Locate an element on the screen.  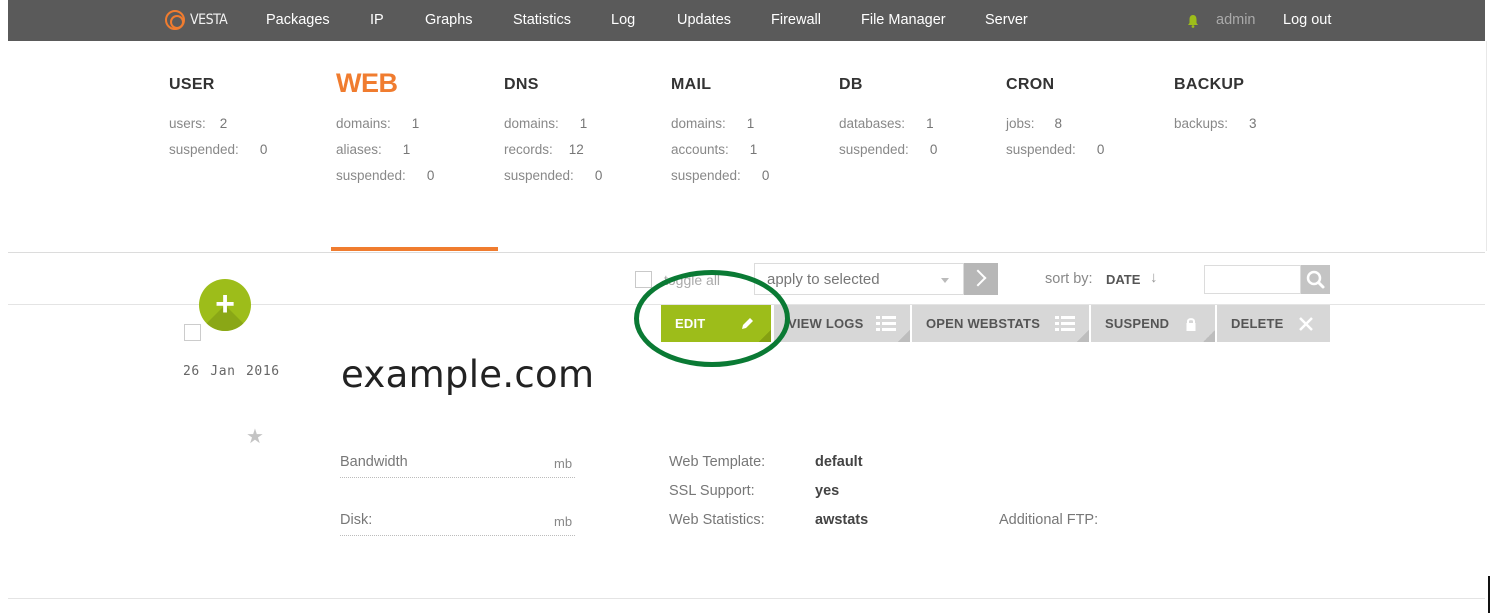
nav-log: Log is located at coordinates (623, 20).